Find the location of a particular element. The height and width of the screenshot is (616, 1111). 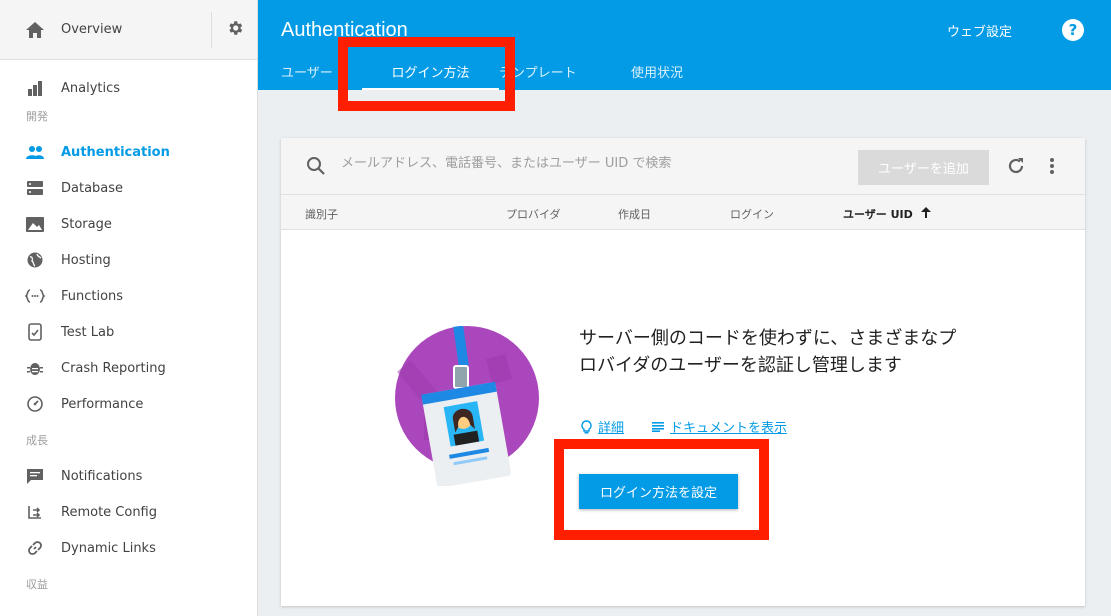

sidebar-item-functions: Functions is located at coordinates (128, 296).